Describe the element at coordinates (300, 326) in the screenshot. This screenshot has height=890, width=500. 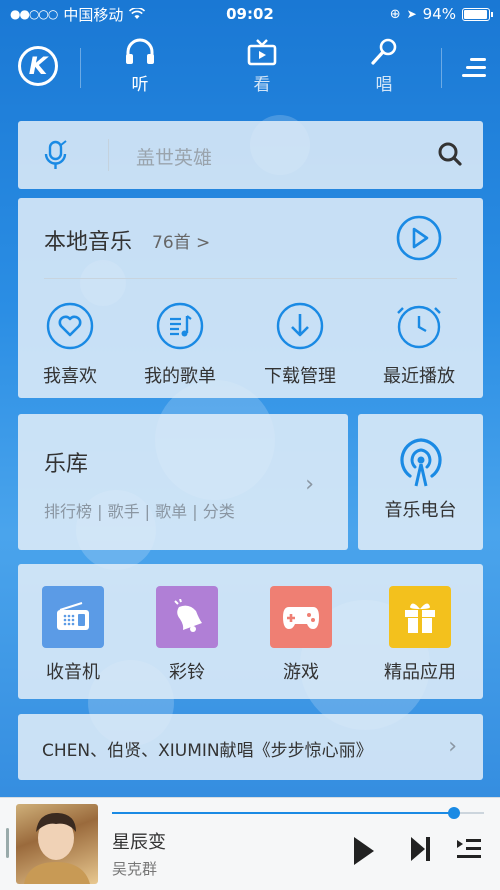
I see `download-icon` at that location.